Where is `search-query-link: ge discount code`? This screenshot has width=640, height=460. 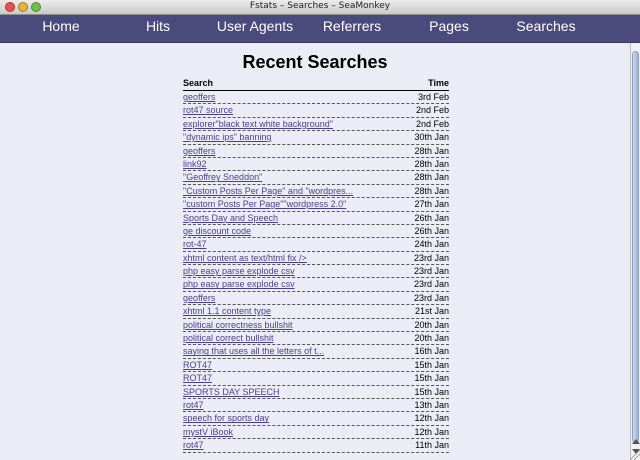 search-query-link: ge discount code is located at coordinates (217, 231).